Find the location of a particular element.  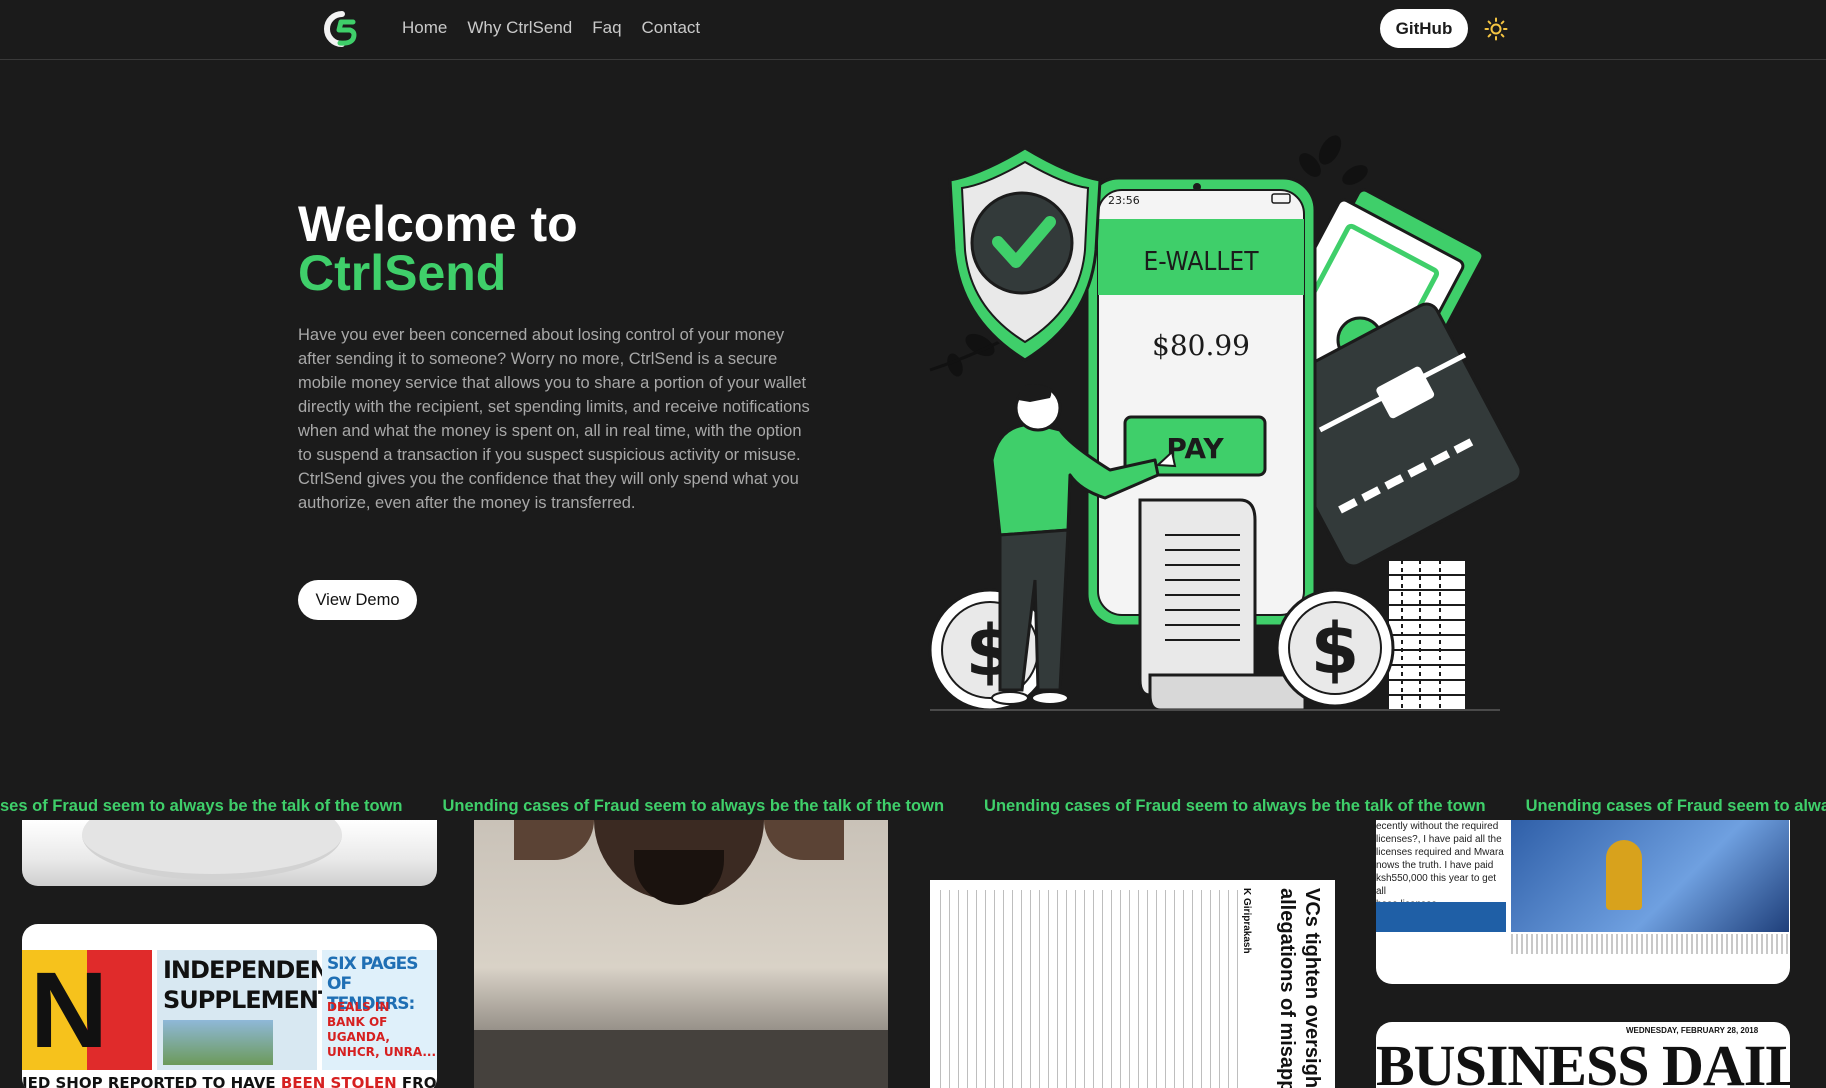

business-daily-masthead: BUSINESS DAILY is located at coordinates (1583, 1060).